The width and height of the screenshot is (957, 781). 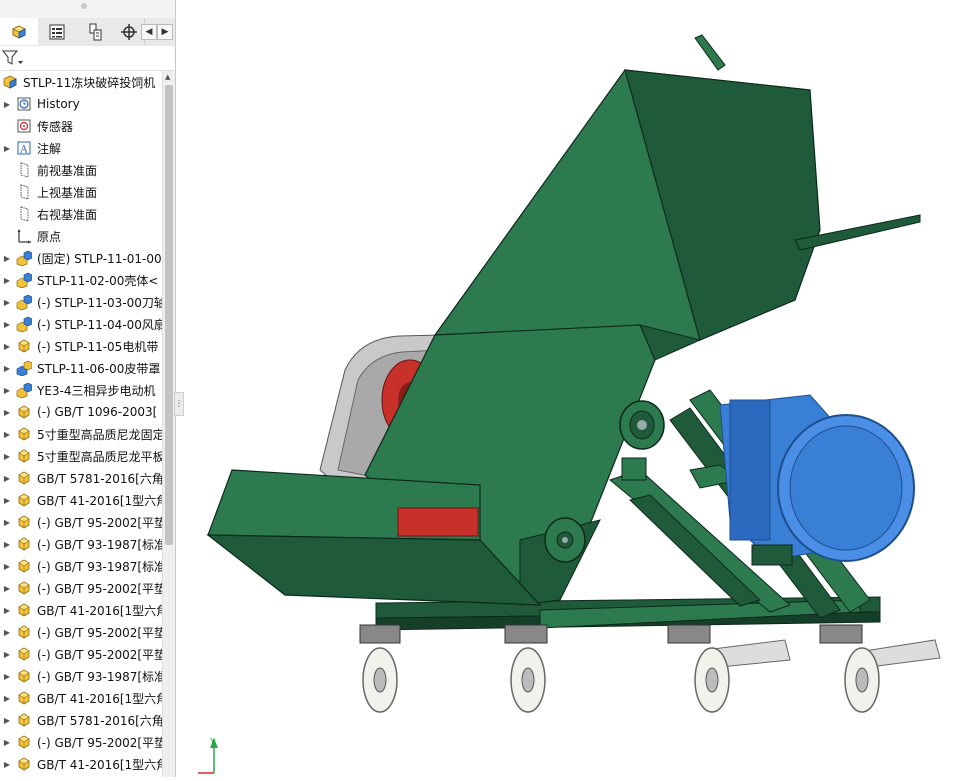 I want to click on tree-item: ▶ (-) STLP-11-03-00刀轴, so click(x=81, y=302).